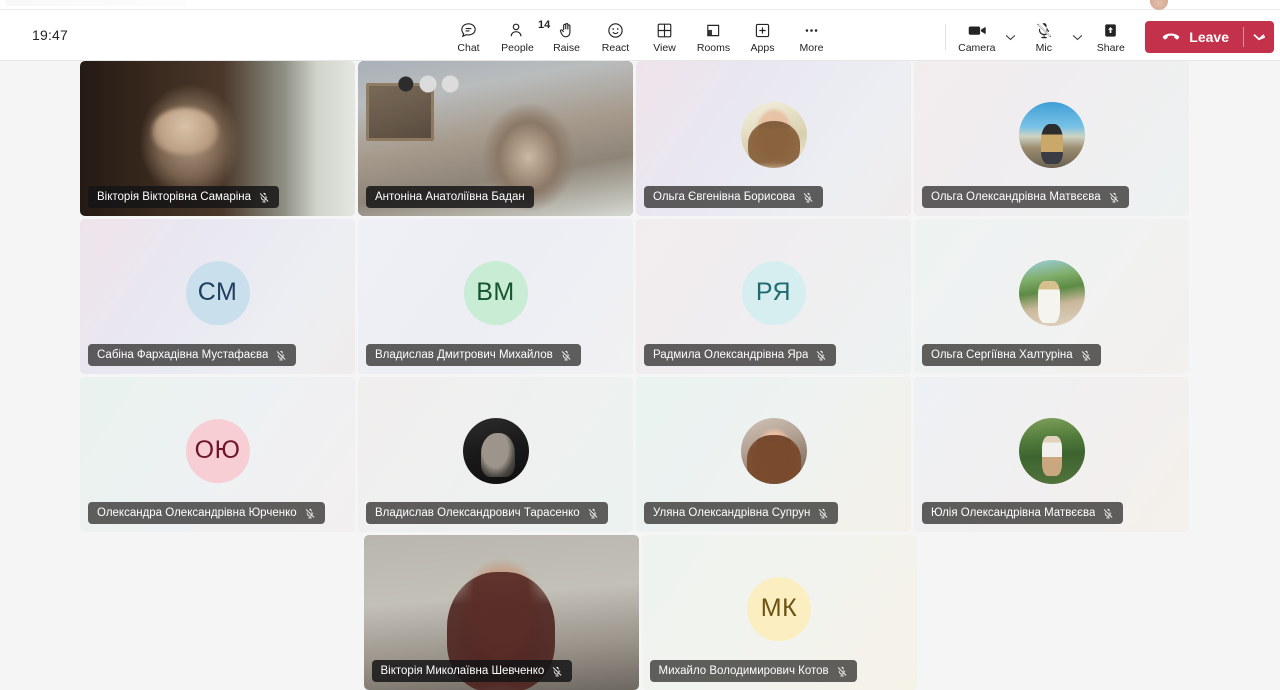 The height and width of the screenshot is (690, 1280). I want to click on participant-tile: РЯ Радмила Олександрівна Яра, so click(773, 296).